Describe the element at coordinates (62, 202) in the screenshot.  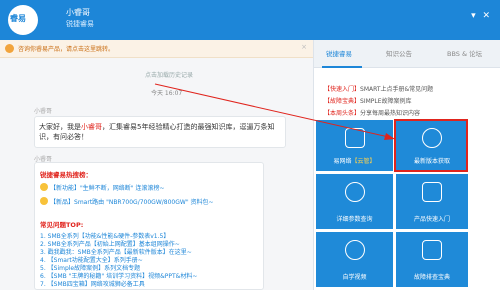
I see `hot-item-tag: 【新品】` at that location.